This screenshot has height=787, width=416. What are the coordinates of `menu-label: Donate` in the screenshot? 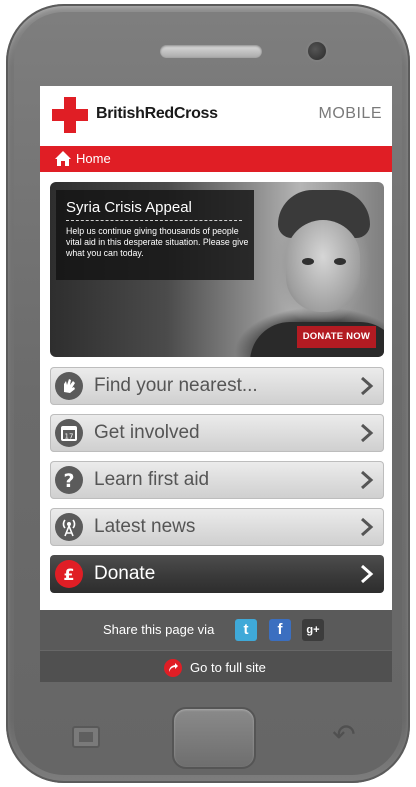 It's located at (125, 573).